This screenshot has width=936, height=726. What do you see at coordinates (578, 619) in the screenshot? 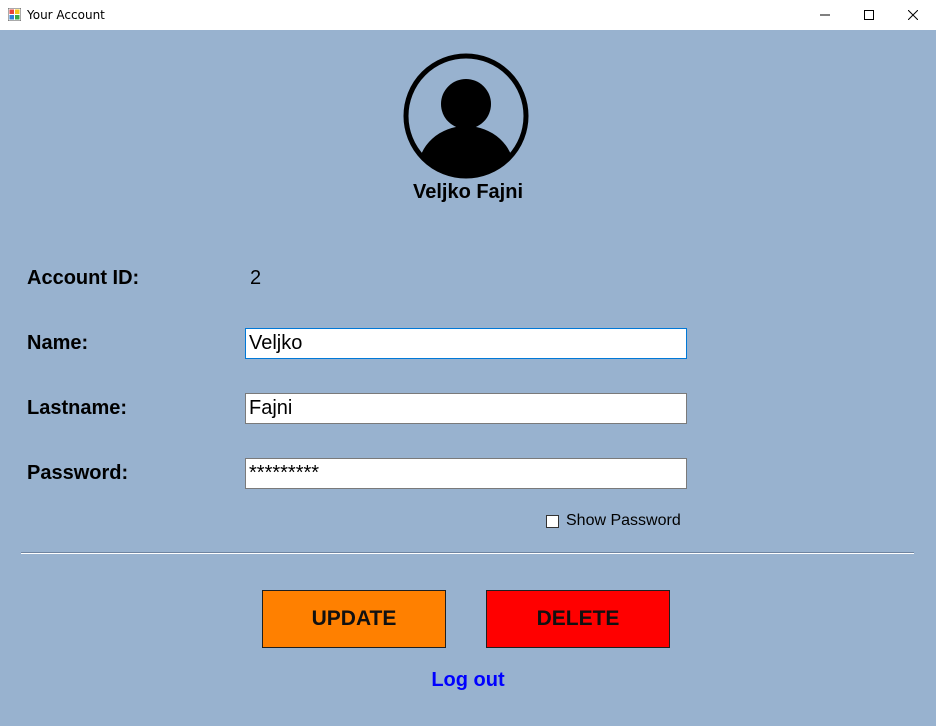
I see `delete-button: DELETE` at bounding box center [578, 619].